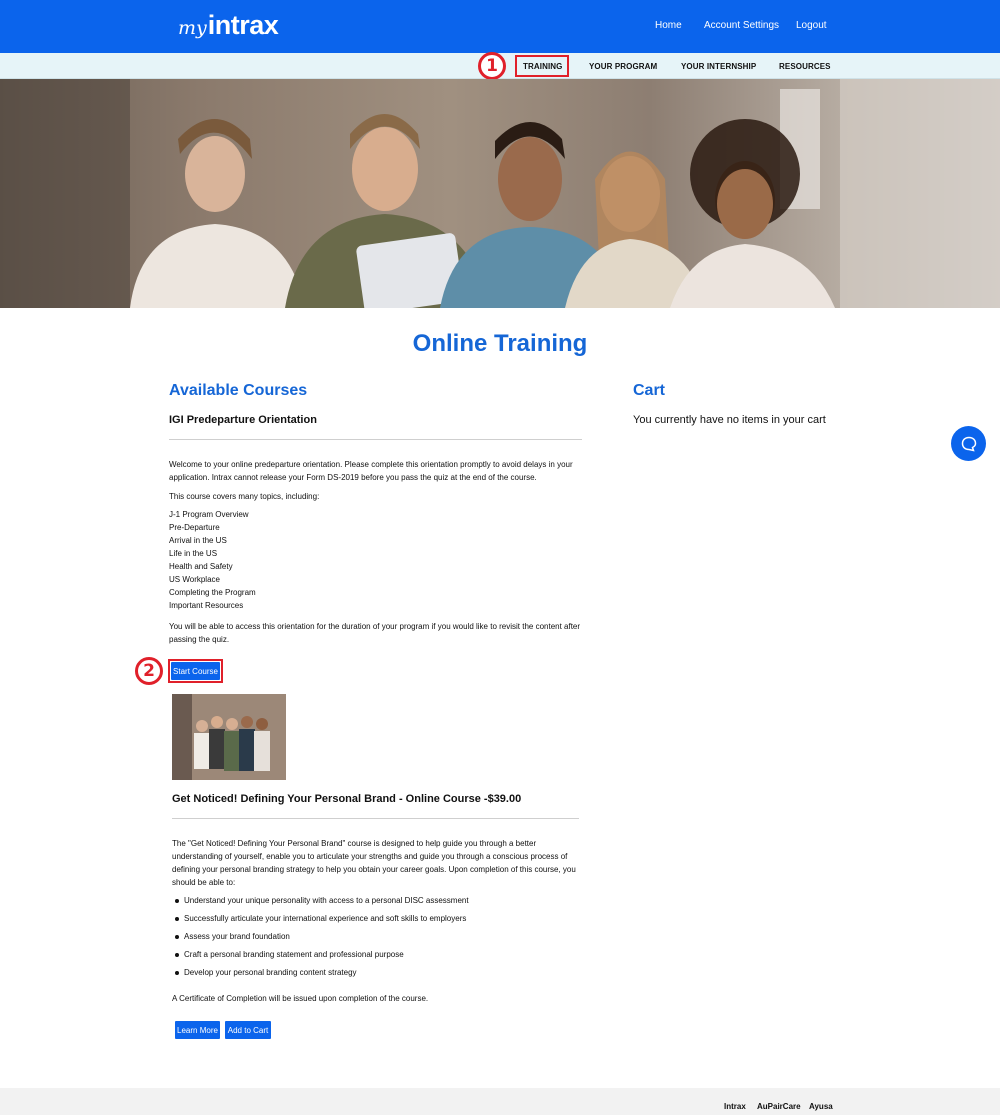  Describe the element at coordinates (209, 514) in the screenshot. I see `topic-item: J-1 Program Overview` at that location.